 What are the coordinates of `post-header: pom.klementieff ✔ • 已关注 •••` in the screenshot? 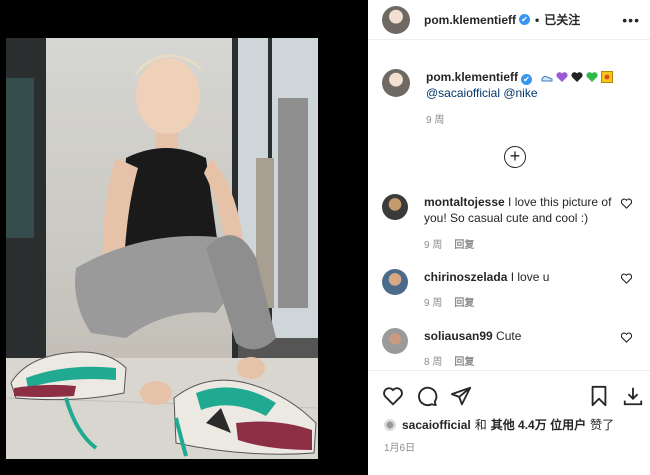 It's located at (509, 20).